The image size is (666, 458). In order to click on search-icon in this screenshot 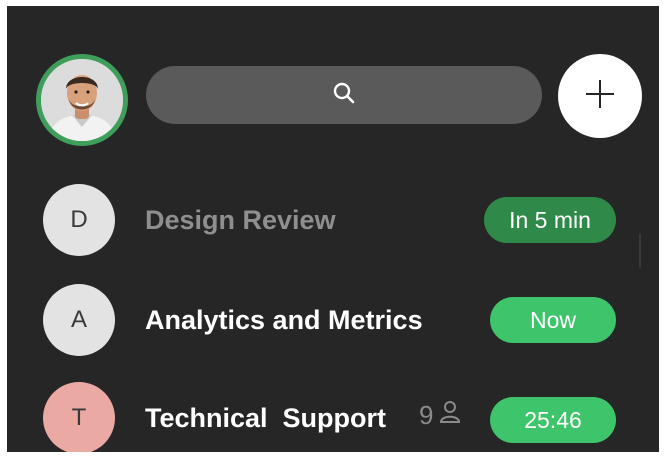, I will do `click(344, 95)`.